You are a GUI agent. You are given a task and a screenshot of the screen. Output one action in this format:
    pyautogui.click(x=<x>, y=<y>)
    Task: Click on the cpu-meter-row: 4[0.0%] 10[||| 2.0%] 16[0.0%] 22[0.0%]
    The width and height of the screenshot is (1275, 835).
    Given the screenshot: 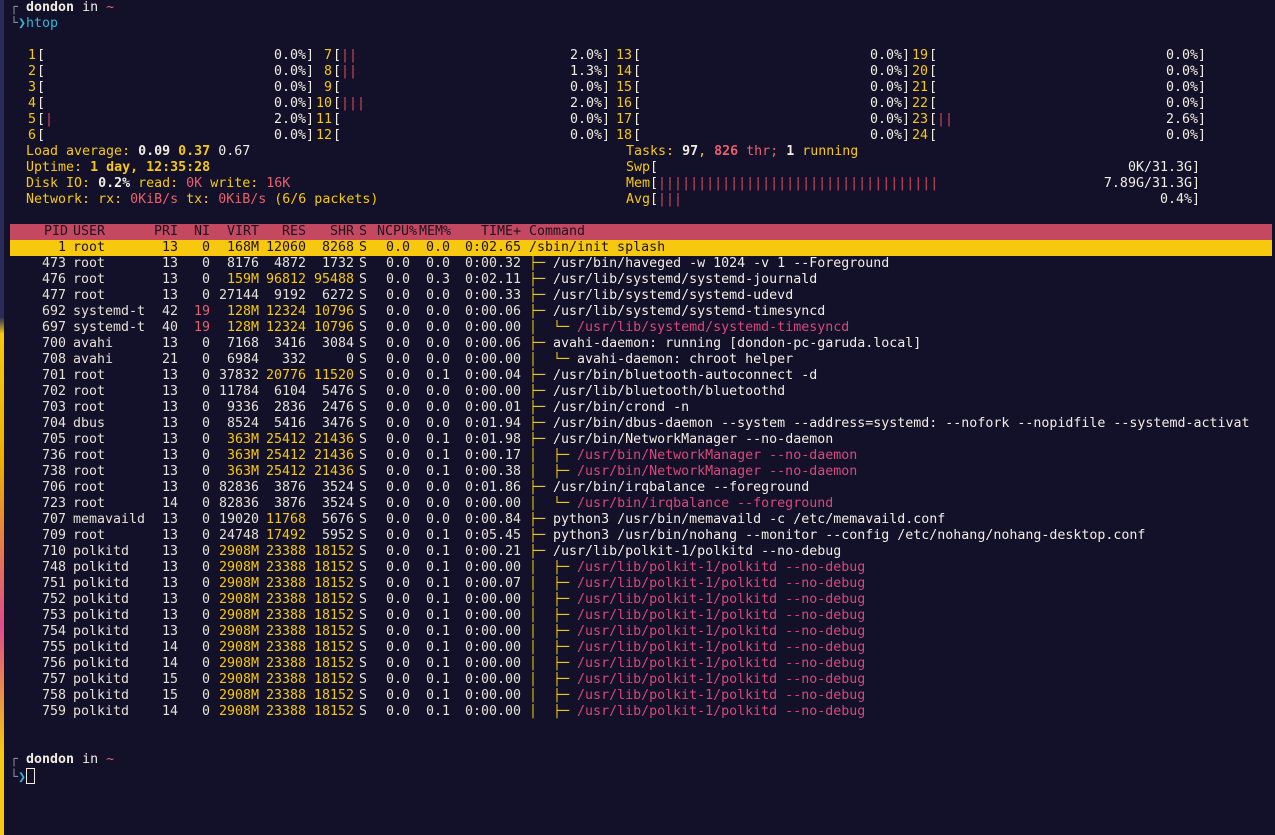 What is the action you would take?
    pyautogui.click(x=641, y=104)
    